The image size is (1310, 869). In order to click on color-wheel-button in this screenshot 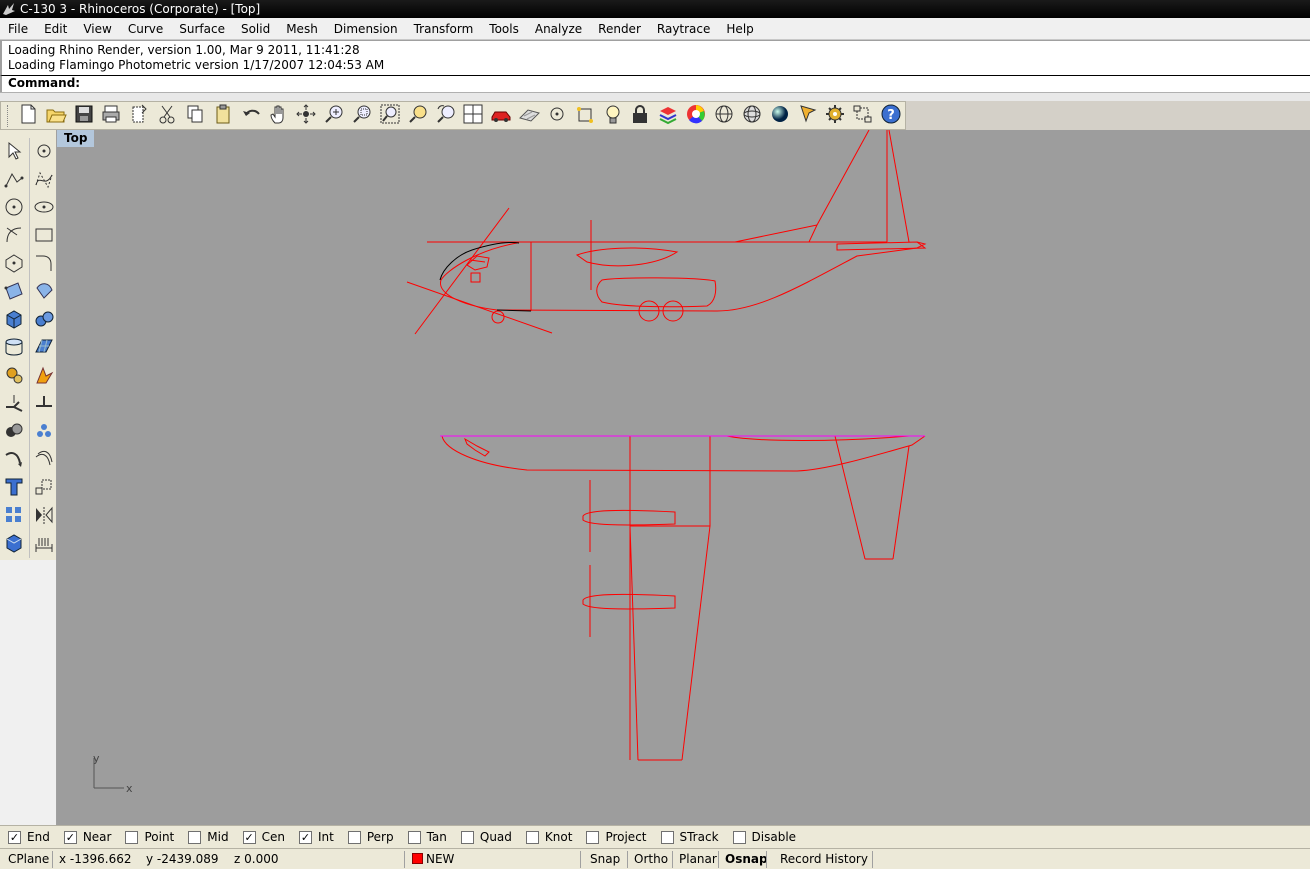, I will do `click(696, 116)`.